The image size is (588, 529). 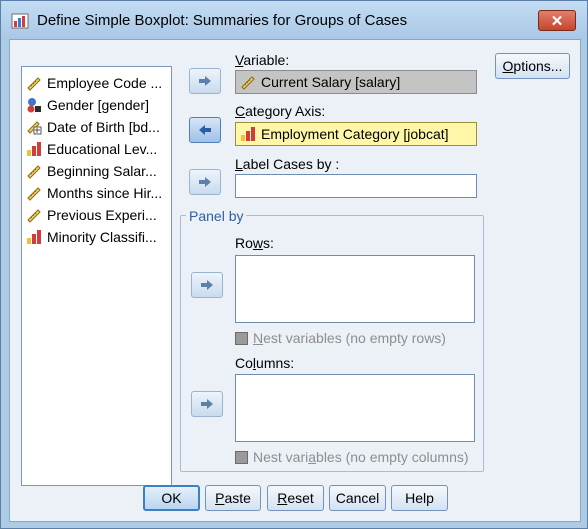 What do you see at coordinates (254, 243) in the screenshot?
I see `rows-label: Rows:` at bounding box center [254, 243].